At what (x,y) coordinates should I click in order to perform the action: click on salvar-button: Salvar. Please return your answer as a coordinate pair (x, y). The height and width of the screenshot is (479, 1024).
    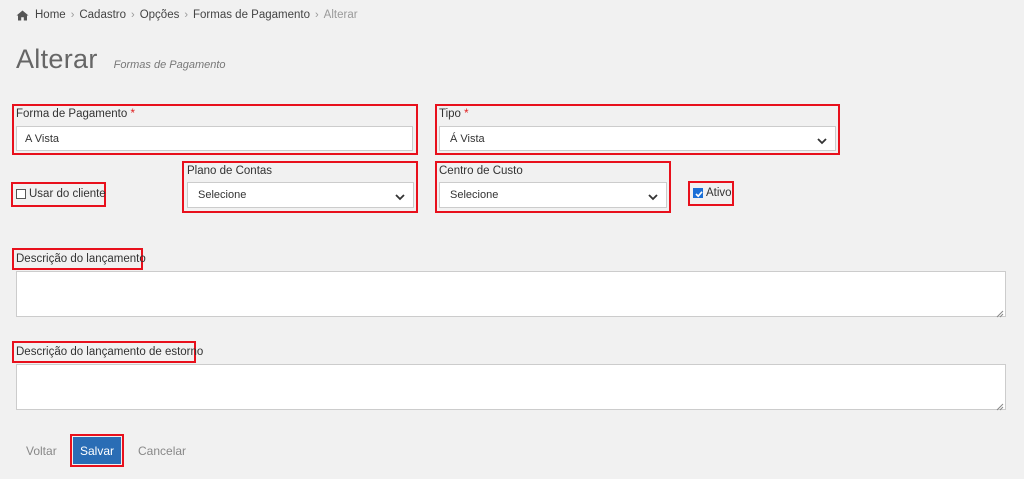
    Looking at the image, I should click on (97, 450).